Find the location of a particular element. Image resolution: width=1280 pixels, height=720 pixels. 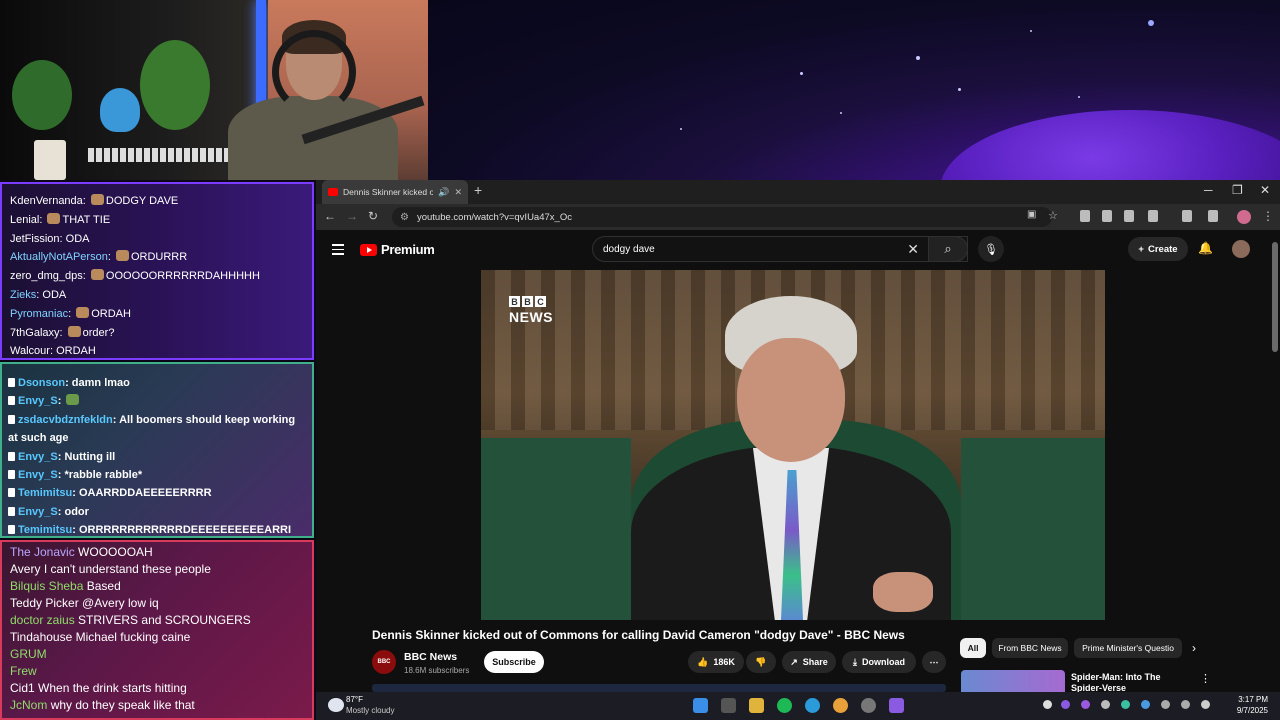

maximize-icon: ❐ is located at coordinates (1237, 190).